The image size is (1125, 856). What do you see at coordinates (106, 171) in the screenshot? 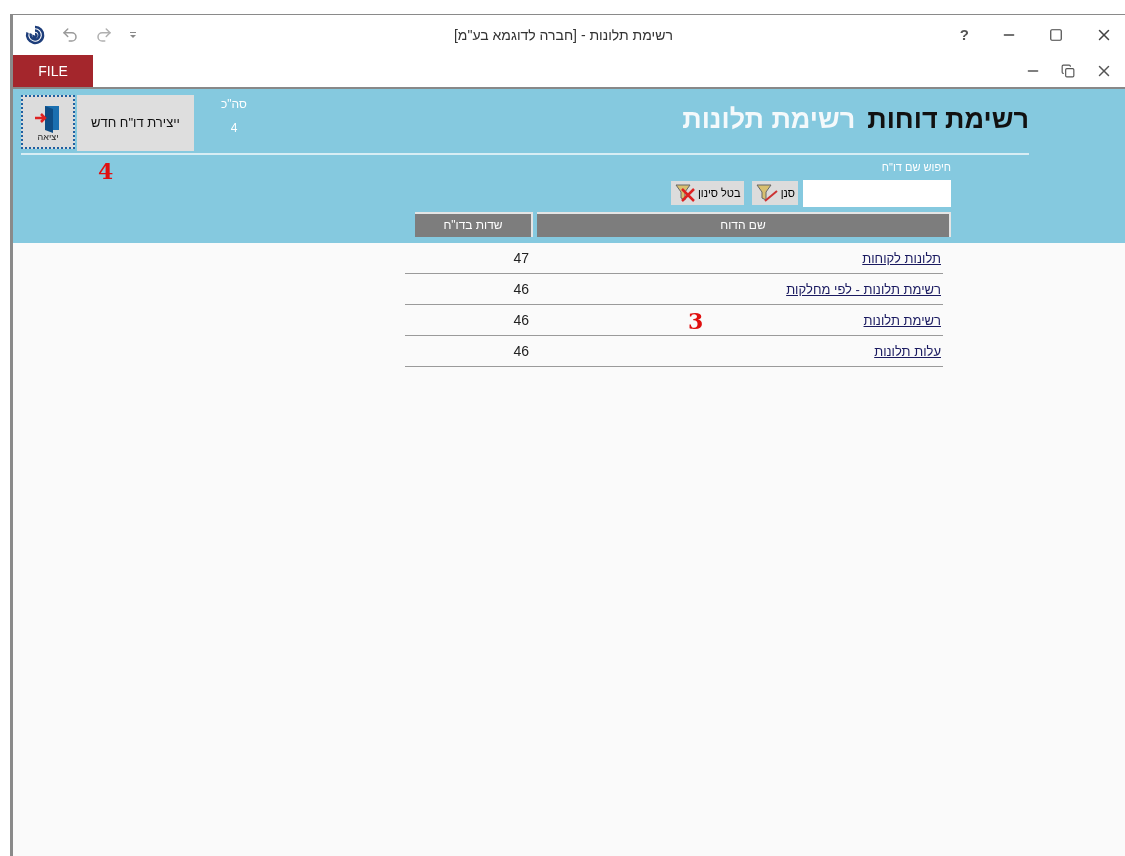
I see `callout-number: 4` at bounding box center [106, 171].